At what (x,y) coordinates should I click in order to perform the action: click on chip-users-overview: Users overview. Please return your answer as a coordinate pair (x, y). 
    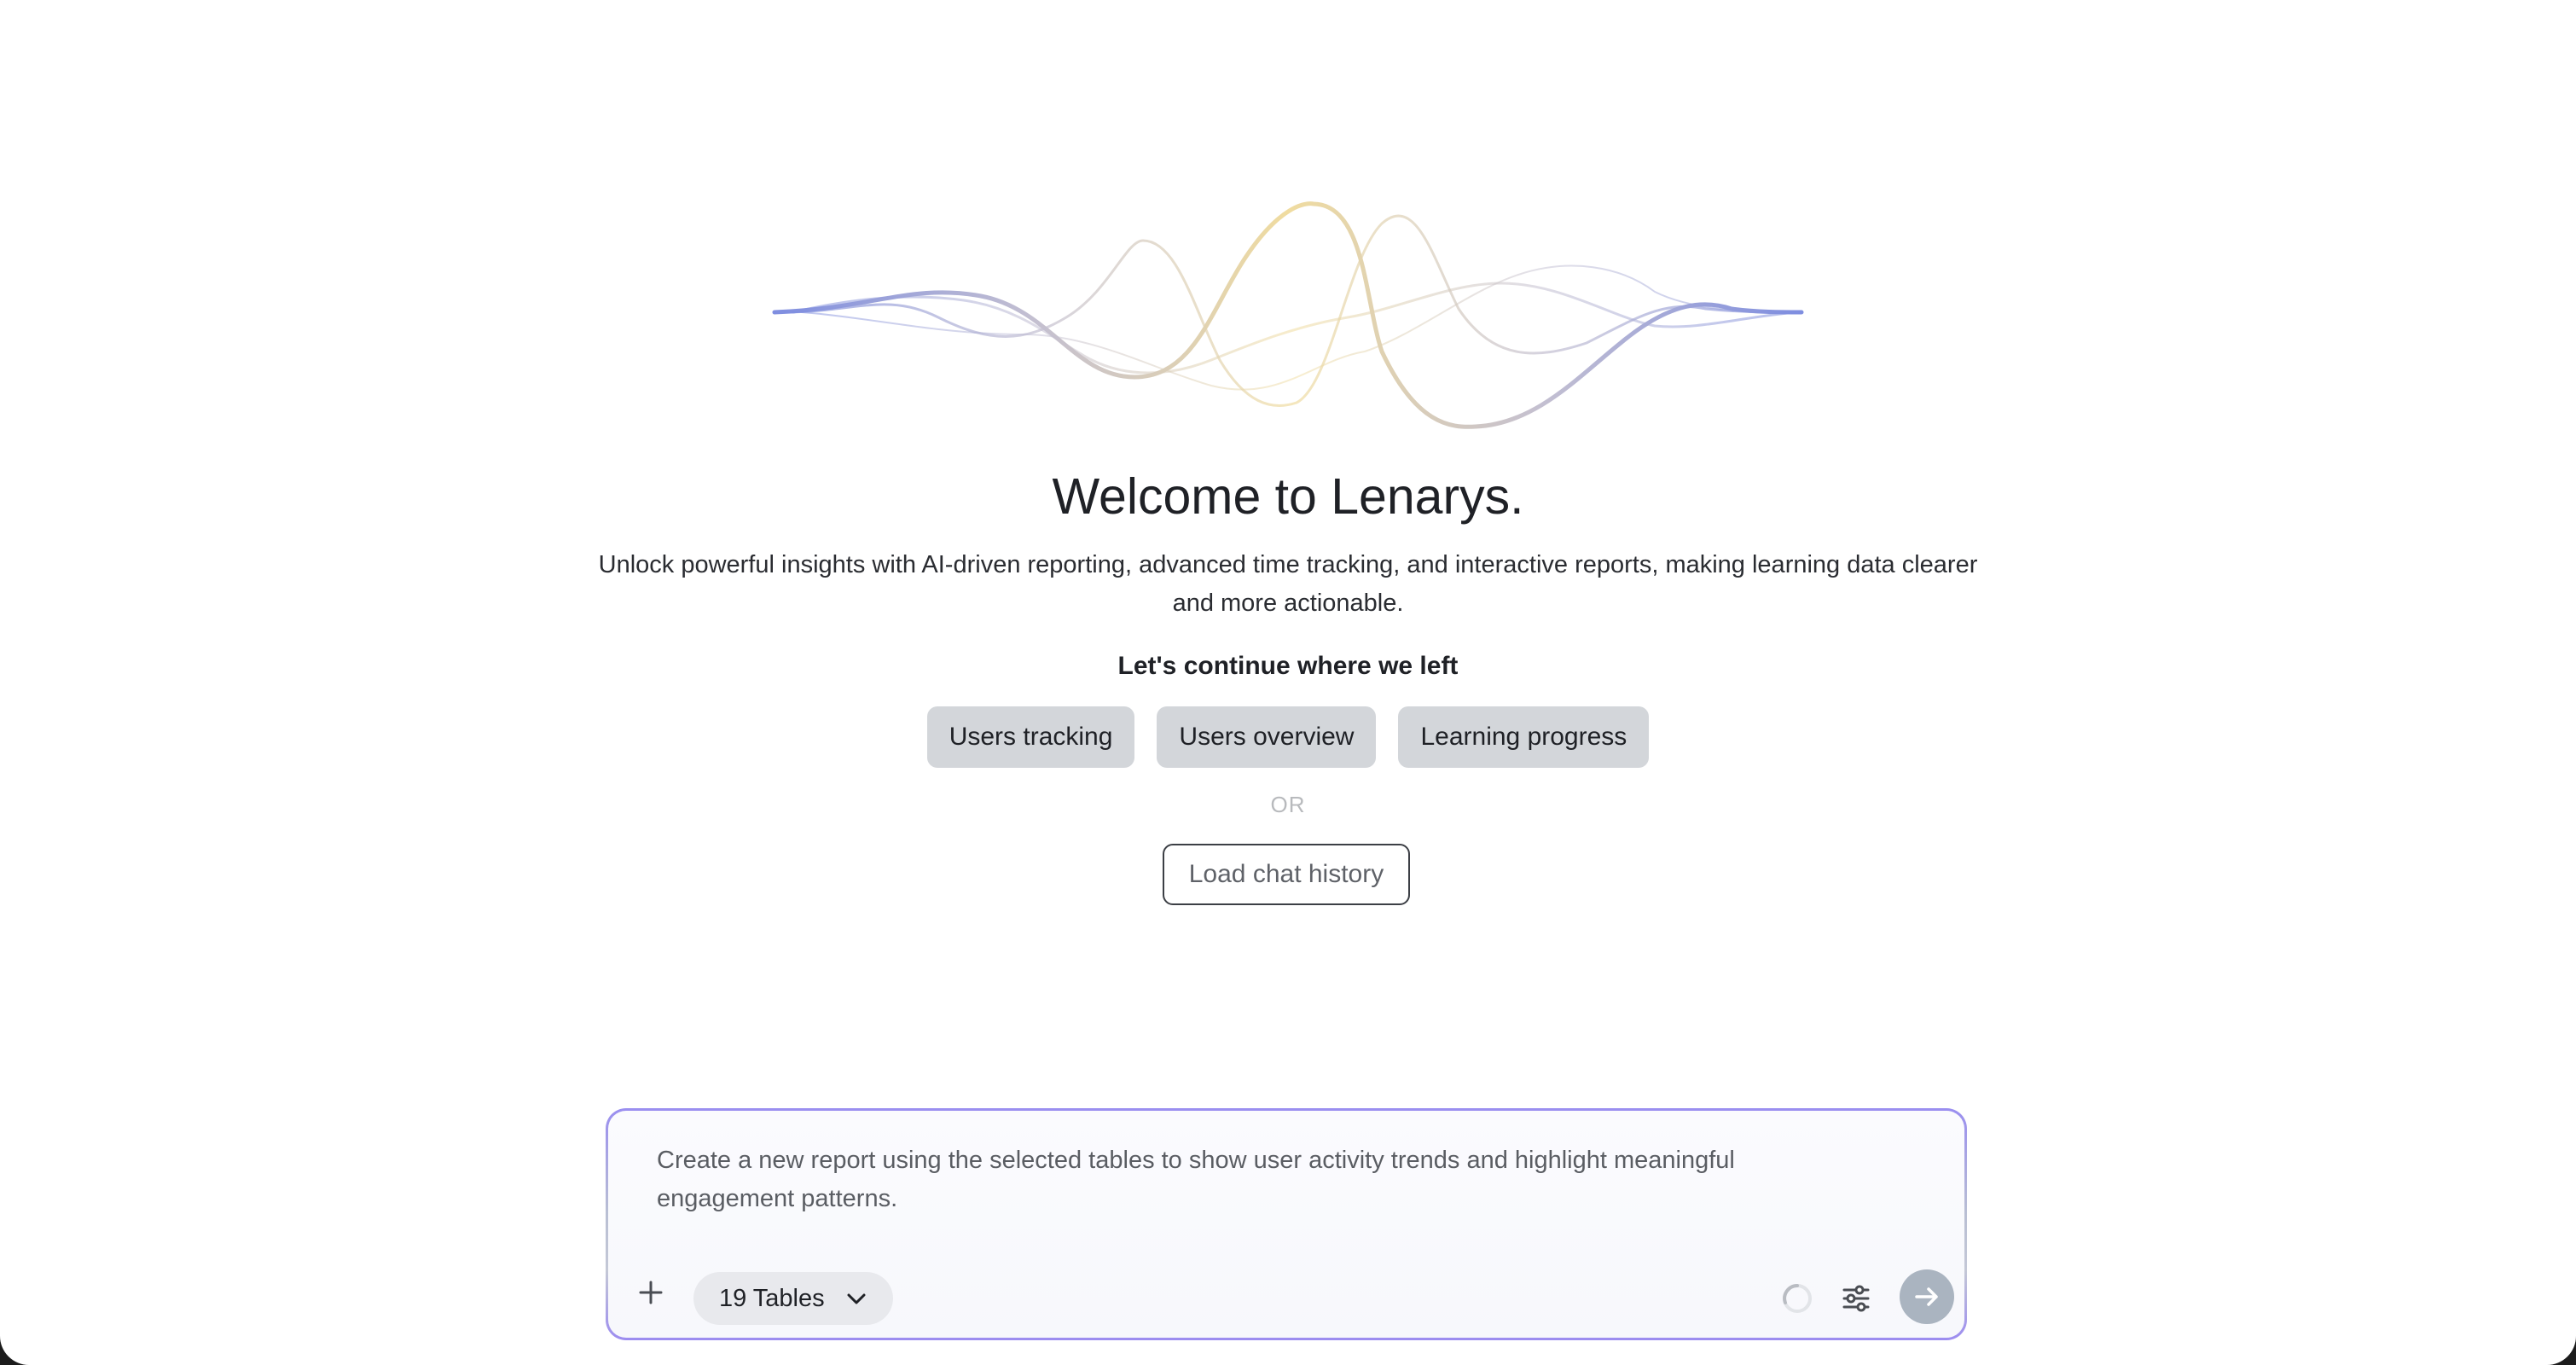
    Looking at the image, I should click on (1267, 737).